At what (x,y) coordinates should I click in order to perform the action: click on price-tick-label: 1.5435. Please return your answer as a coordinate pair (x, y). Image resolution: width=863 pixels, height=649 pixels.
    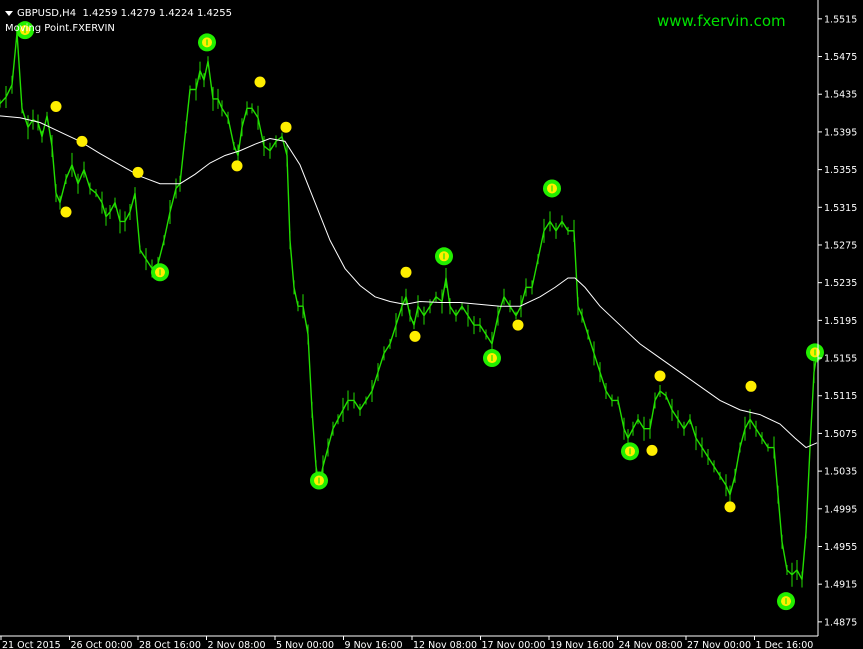
    Looking at the image, I should click on (840, 95).